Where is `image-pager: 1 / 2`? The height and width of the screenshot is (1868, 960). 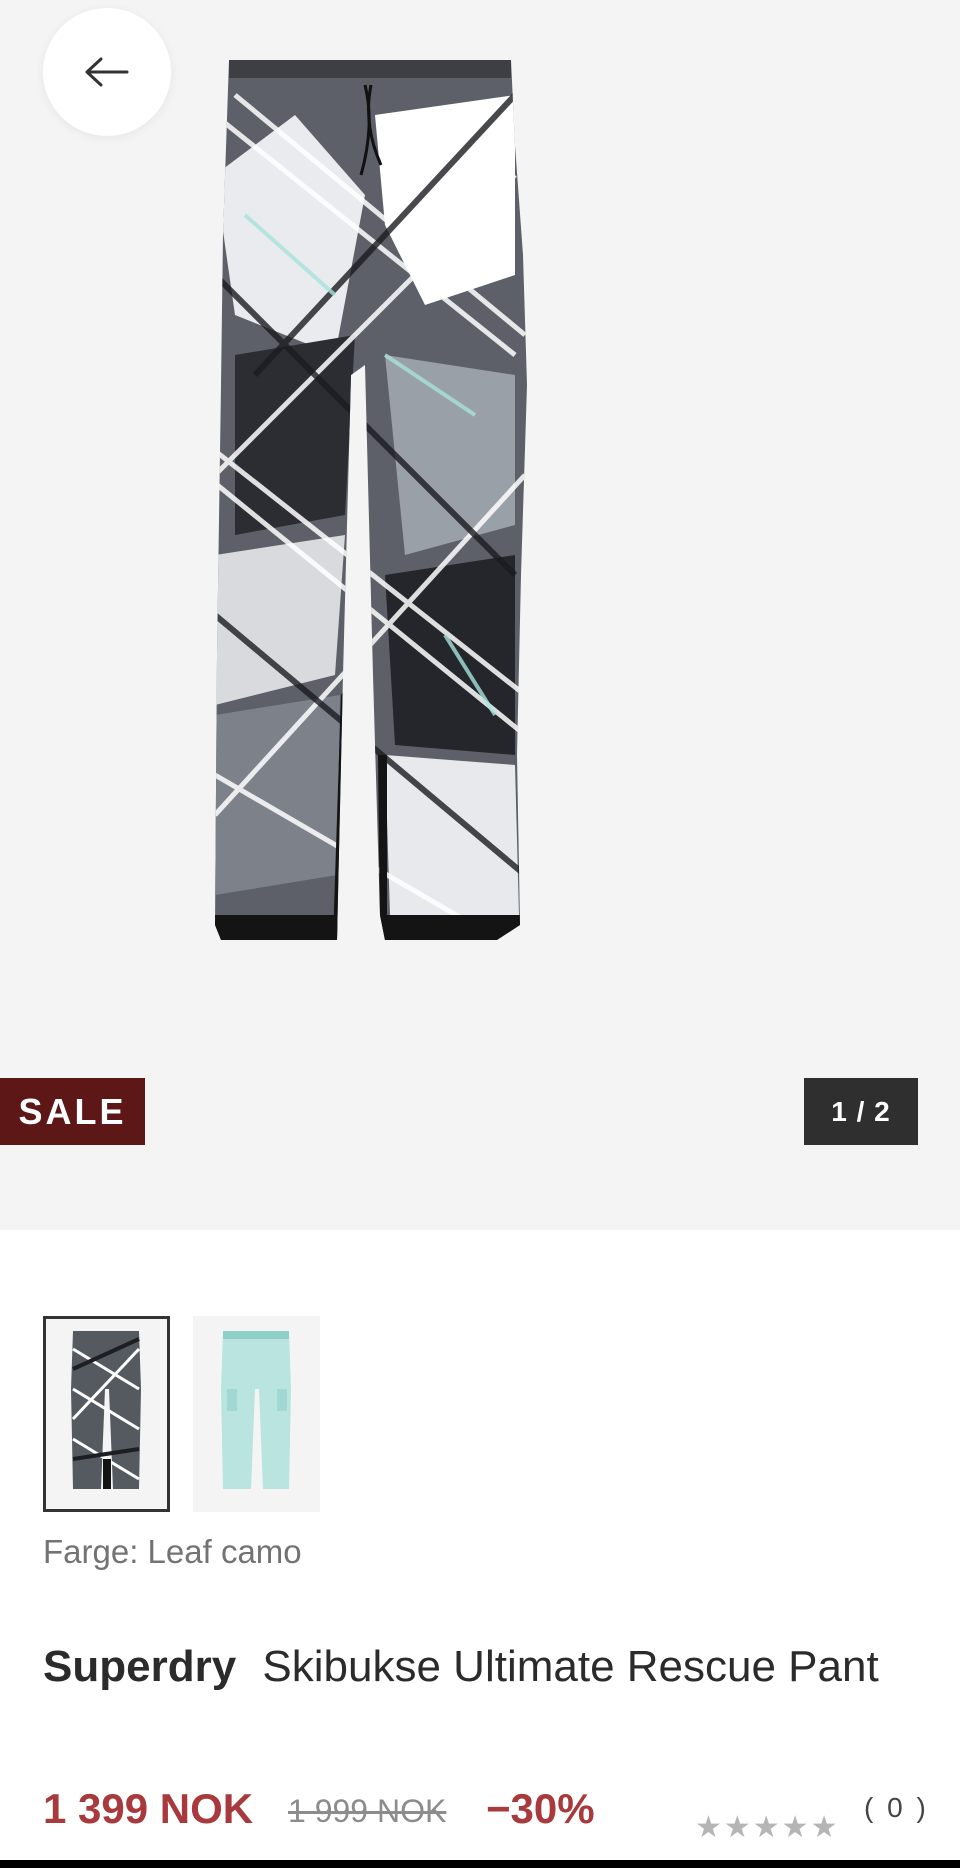 image-pager: 1 / 2 is located at coordinates (861, 1111).